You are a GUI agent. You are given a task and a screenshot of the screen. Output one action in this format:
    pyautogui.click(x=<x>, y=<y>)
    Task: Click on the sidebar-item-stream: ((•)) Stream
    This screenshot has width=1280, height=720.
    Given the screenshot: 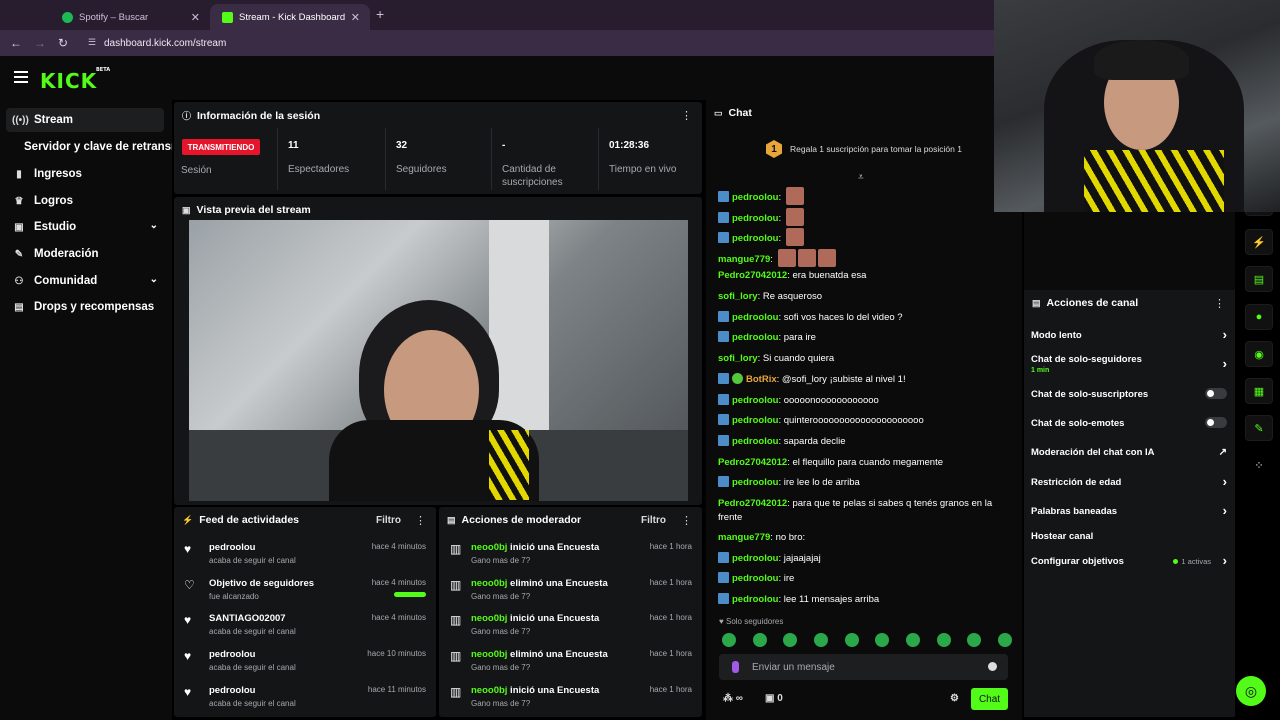 What is the action you would take?
    pyautogui.click(x=85, y=120)
    